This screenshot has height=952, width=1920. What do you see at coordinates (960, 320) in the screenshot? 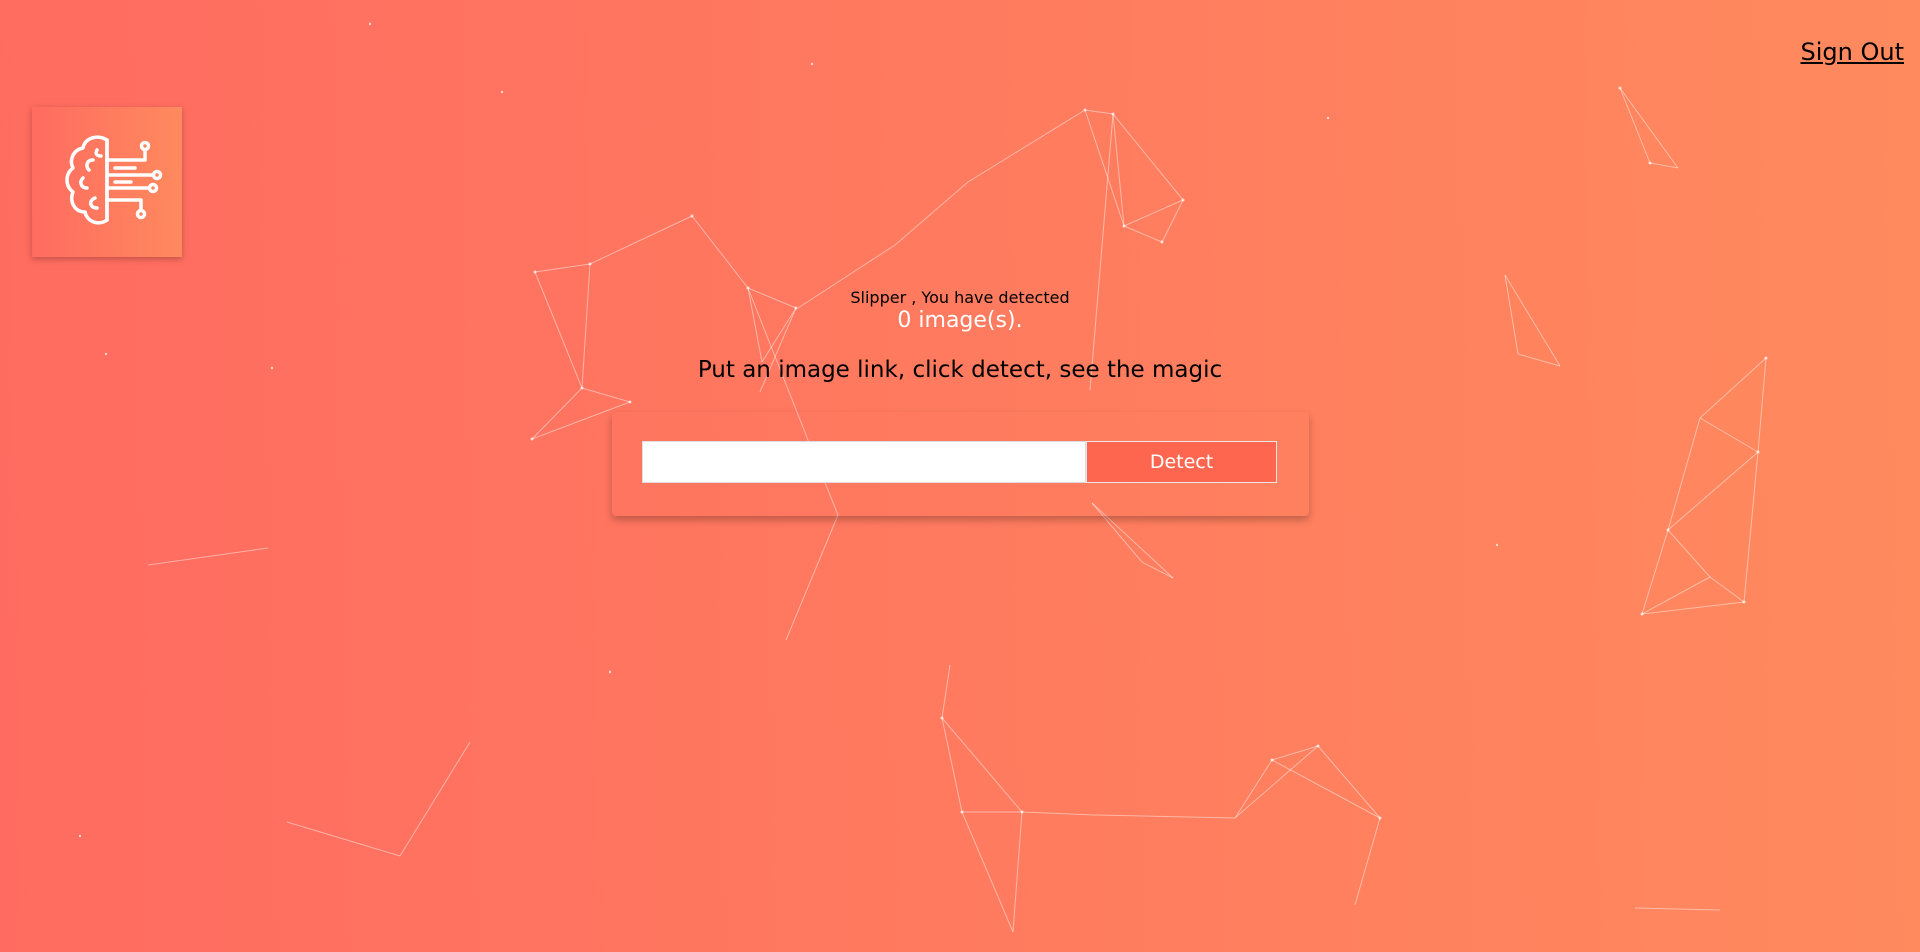
I see `image-count: 0 image(s).` at bounding box center [960, 320].